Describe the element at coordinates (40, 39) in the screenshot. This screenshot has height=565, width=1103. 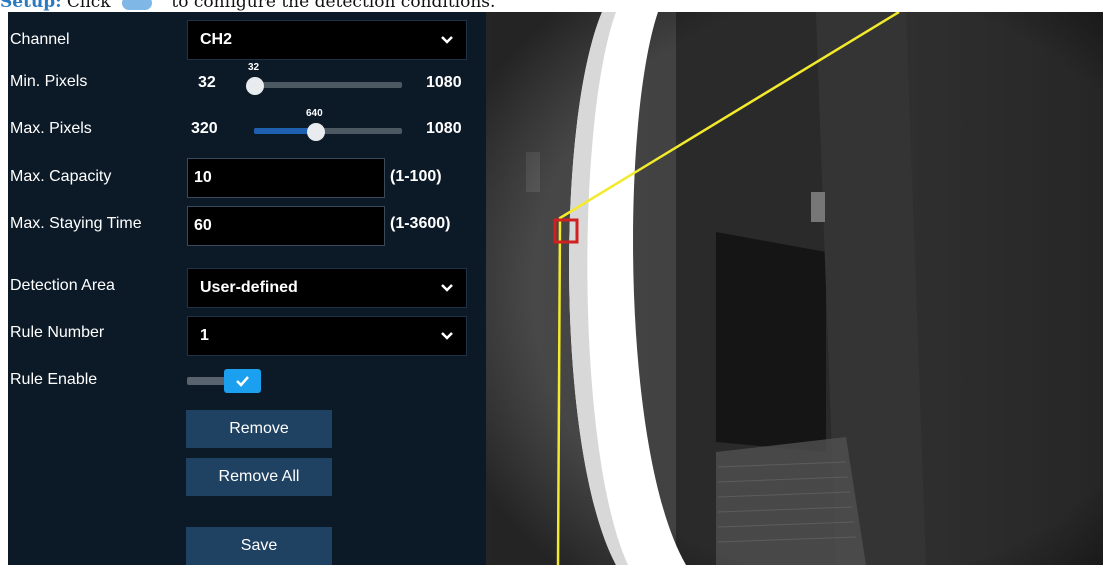
I see `channel-label: Channel` at that location.